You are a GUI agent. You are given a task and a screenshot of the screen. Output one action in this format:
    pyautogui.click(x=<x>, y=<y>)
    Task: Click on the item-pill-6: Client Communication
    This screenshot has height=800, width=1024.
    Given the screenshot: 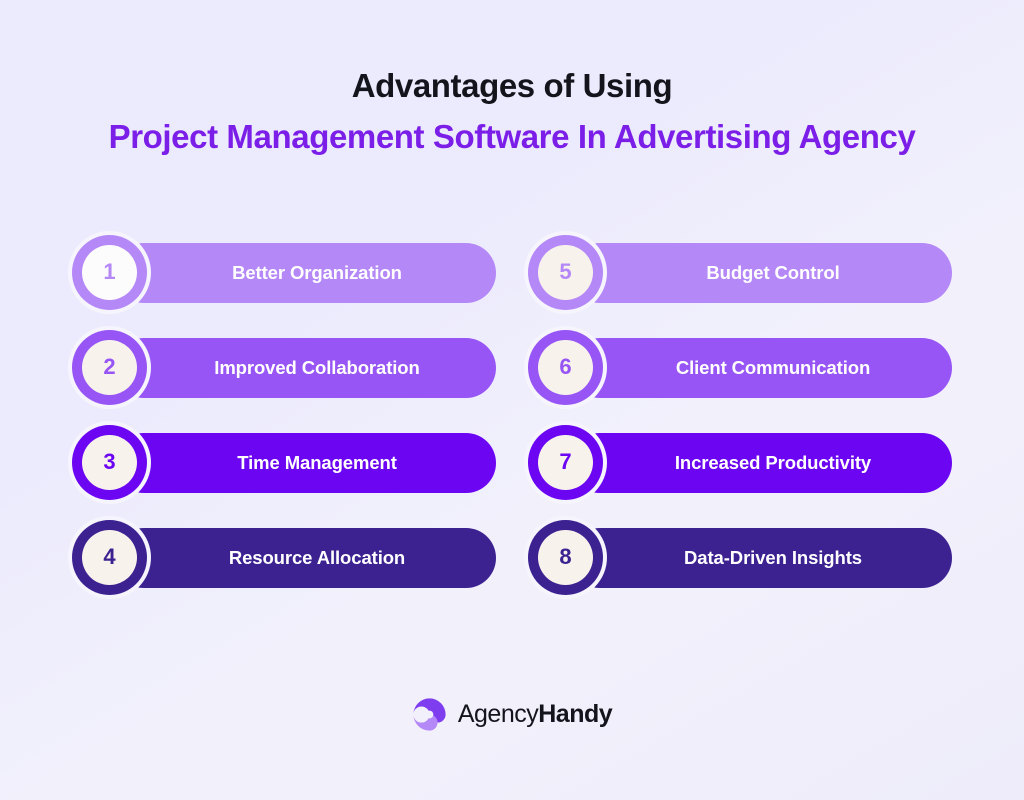 What is the action you would take?
    pyautogui.click(x=761, y=367)
    